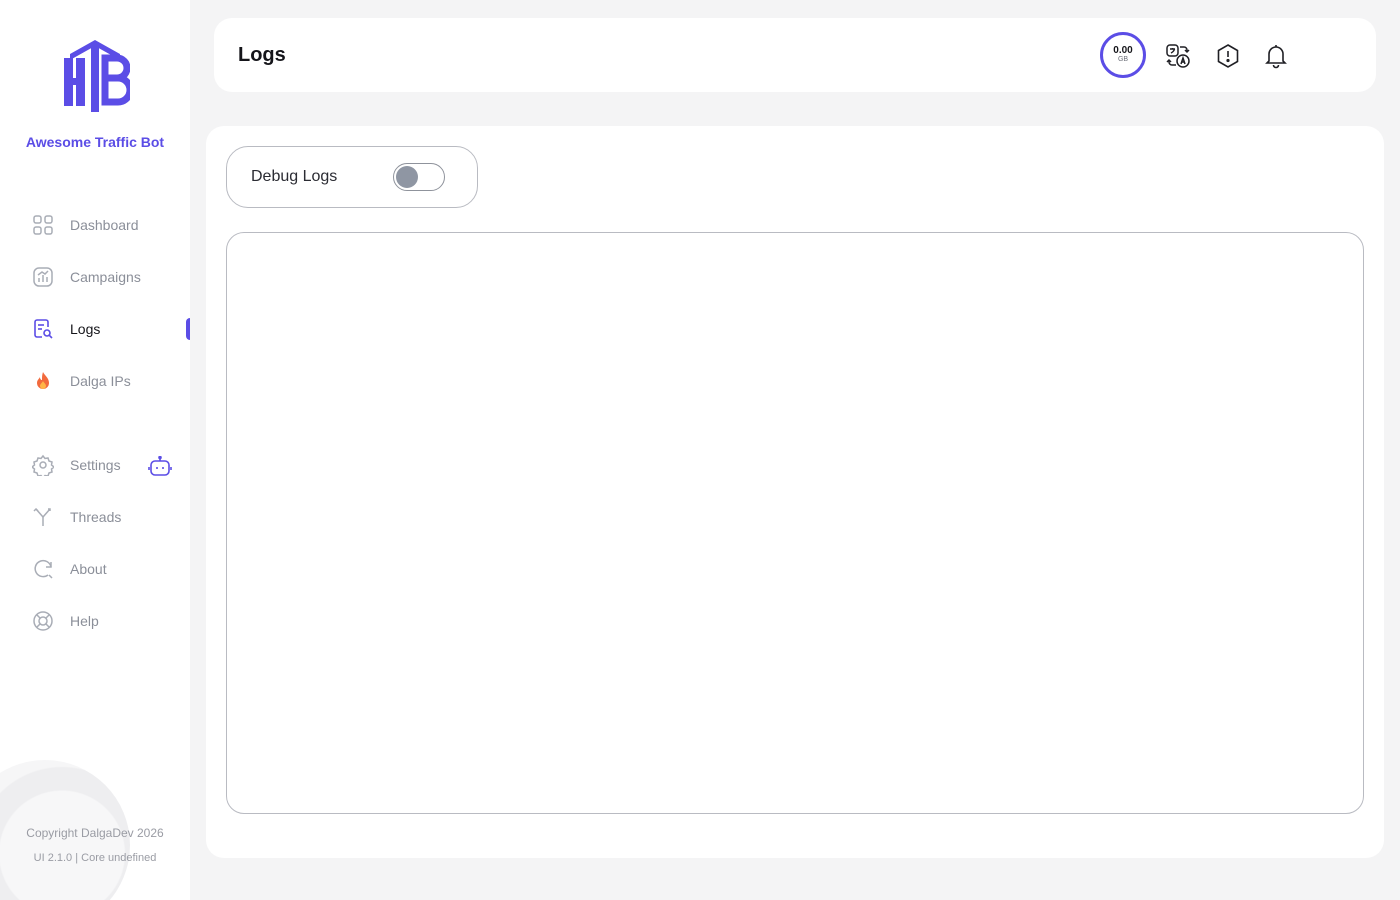 This screenshot has width=1400, height=900. I want to click on page-title: Logs, so click(262, 55).